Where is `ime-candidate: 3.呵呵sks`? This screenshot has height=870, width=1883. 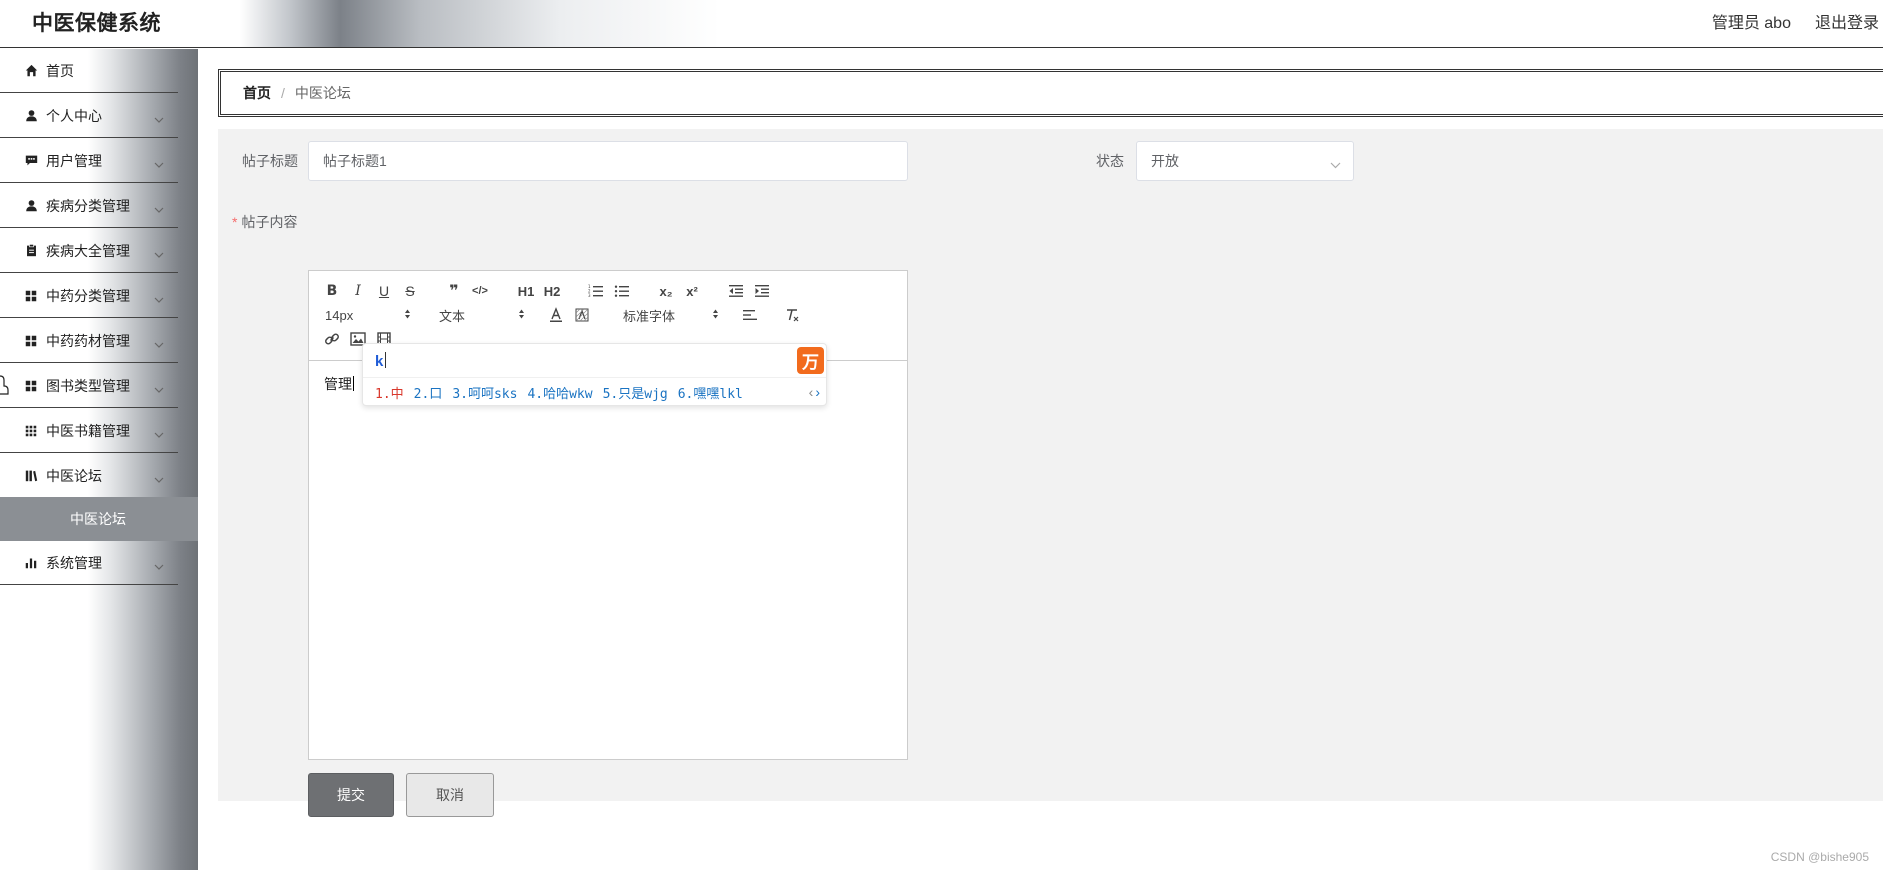
ime-candidate: 3.呵呵sks is located at coordinates (484, 392).